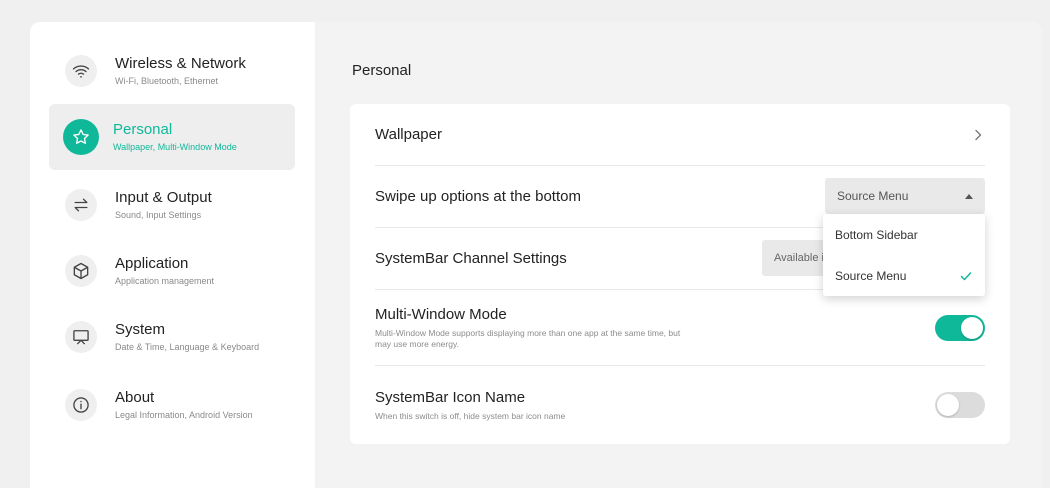 This screenshot has height=488, width=1050. Describe the element at coordinates (408, 134) in the screenshot. I see `wallpaper-title: Wallpaper` at that location.